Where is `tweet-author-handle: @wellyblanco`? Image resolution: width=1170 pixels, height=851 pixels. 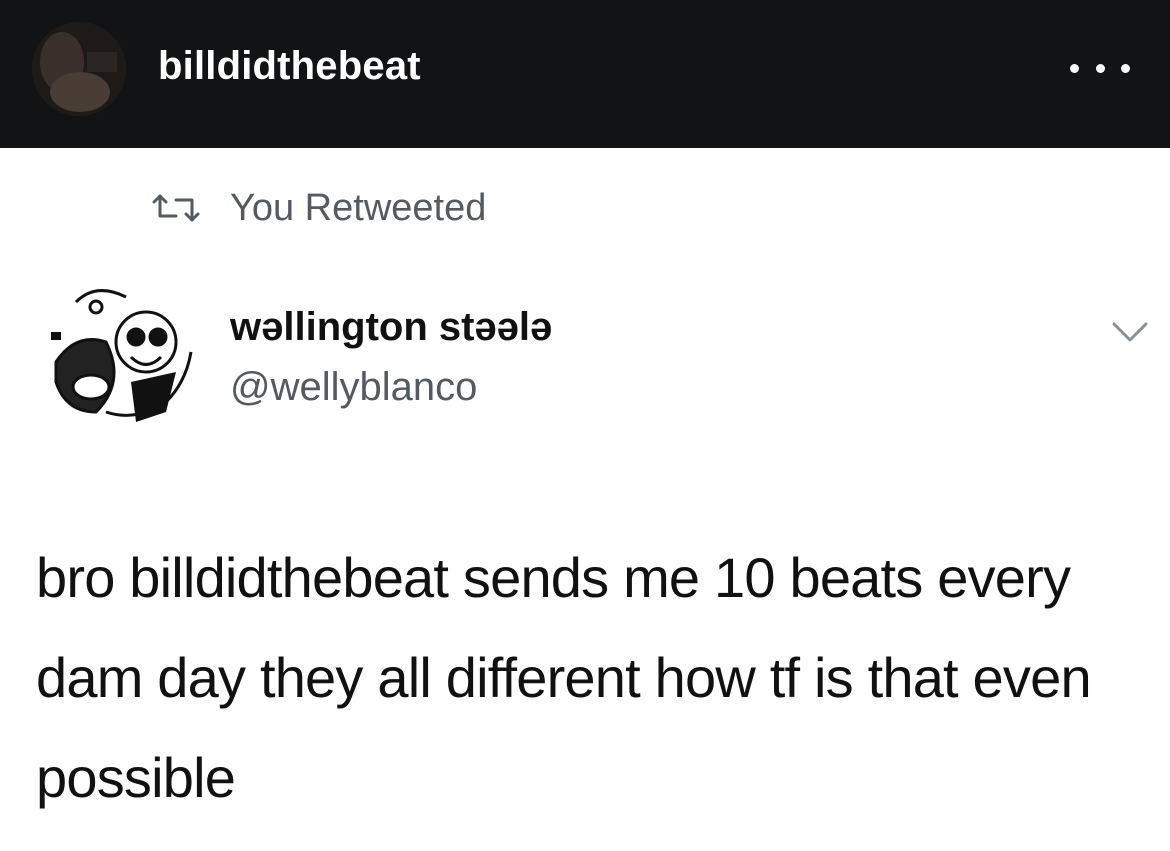
tweet-author-handle: @wellyblanco is located at coordinates (353, 387).